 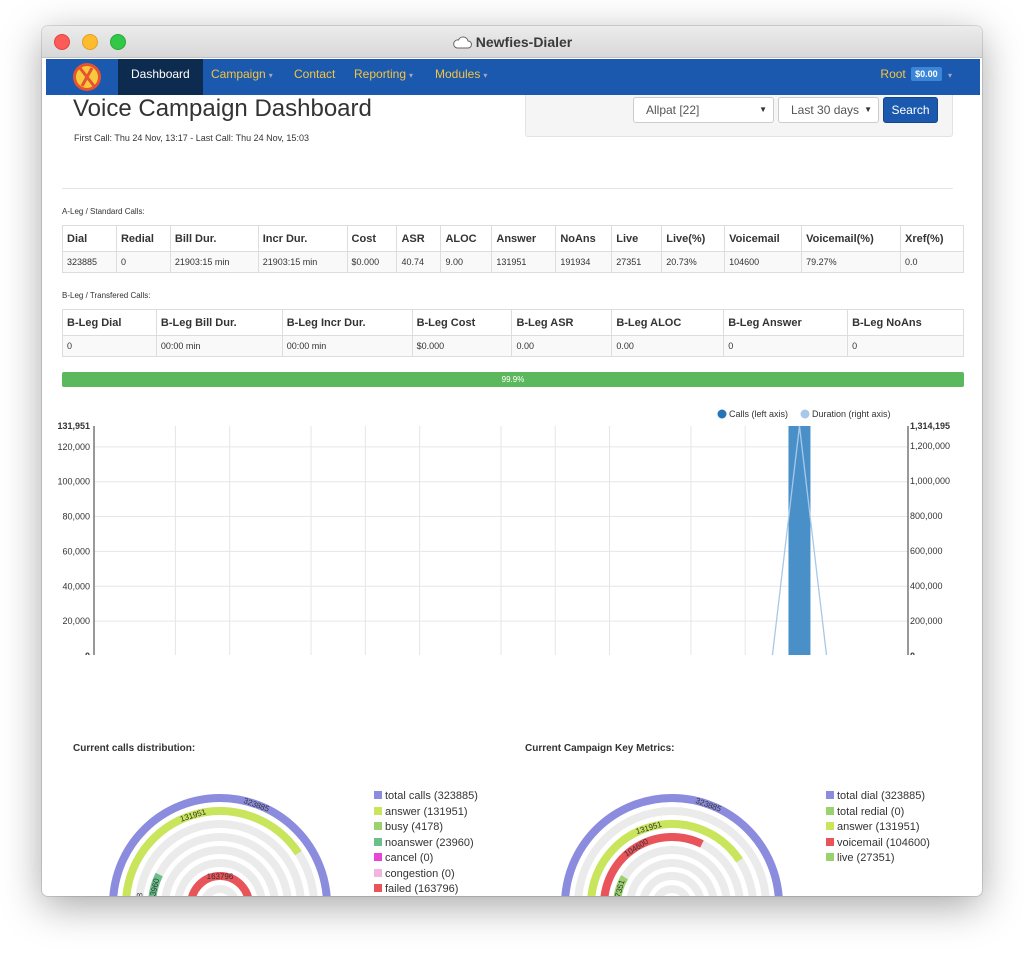 I want to click on legend-label: congestion (0), so click(x=420, y=873).